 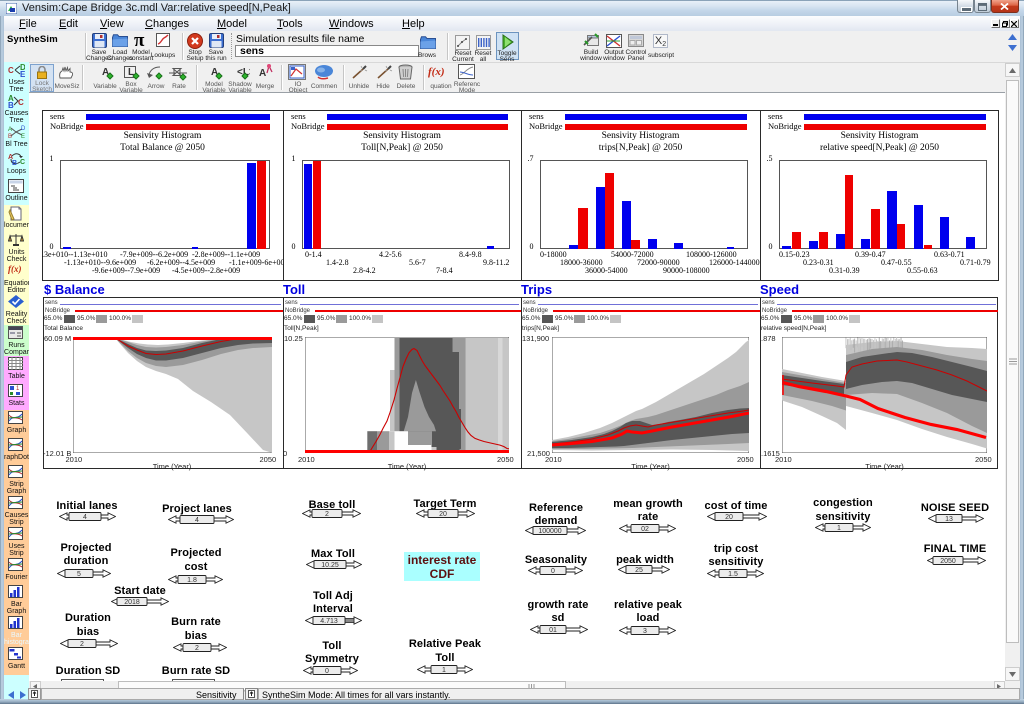 What do you see at coordinates (79, 574) in the screenshot?
I see `svg-text: 5` at bounding box center [79, 574].